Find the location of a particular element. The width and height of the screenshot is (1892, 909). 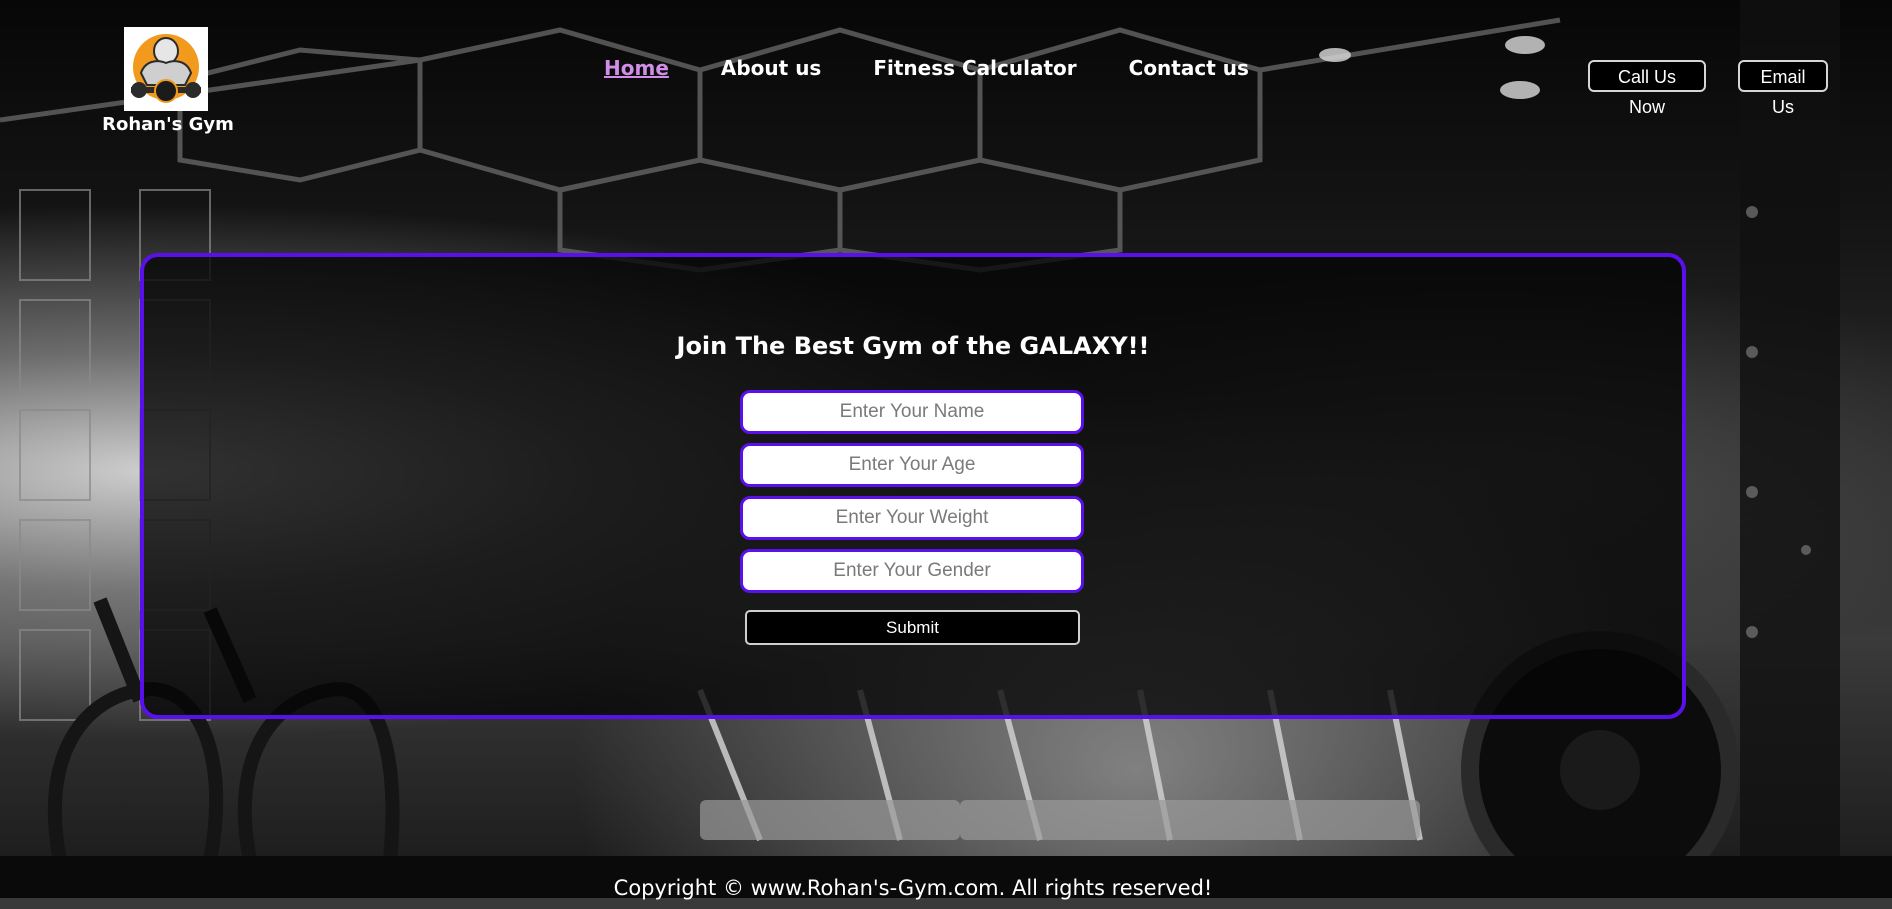

bodybuilder-logo-icon is located at coordinates (166, 68).